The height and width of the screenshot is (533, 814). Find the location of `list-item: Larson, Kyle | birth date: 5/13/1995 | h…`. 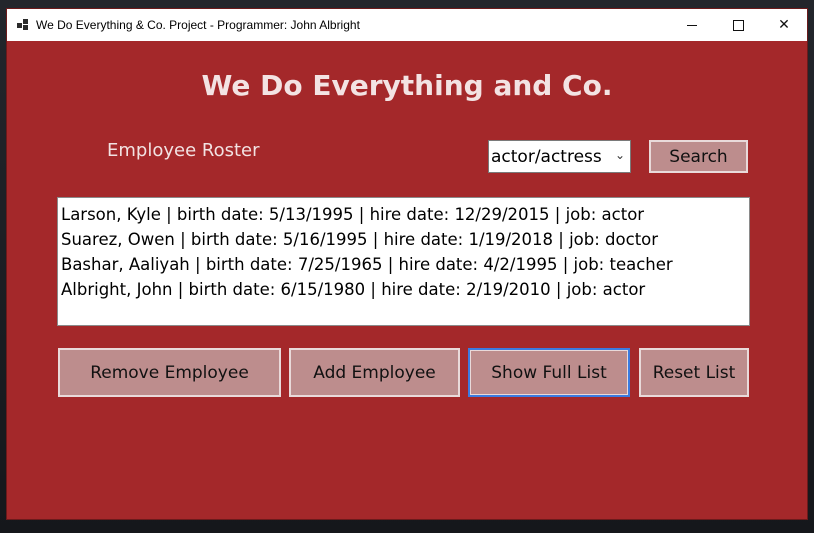

list-item: Larson, Kyle | birth date: 5/13/1995 | h… is located at coordinates (405, 214).